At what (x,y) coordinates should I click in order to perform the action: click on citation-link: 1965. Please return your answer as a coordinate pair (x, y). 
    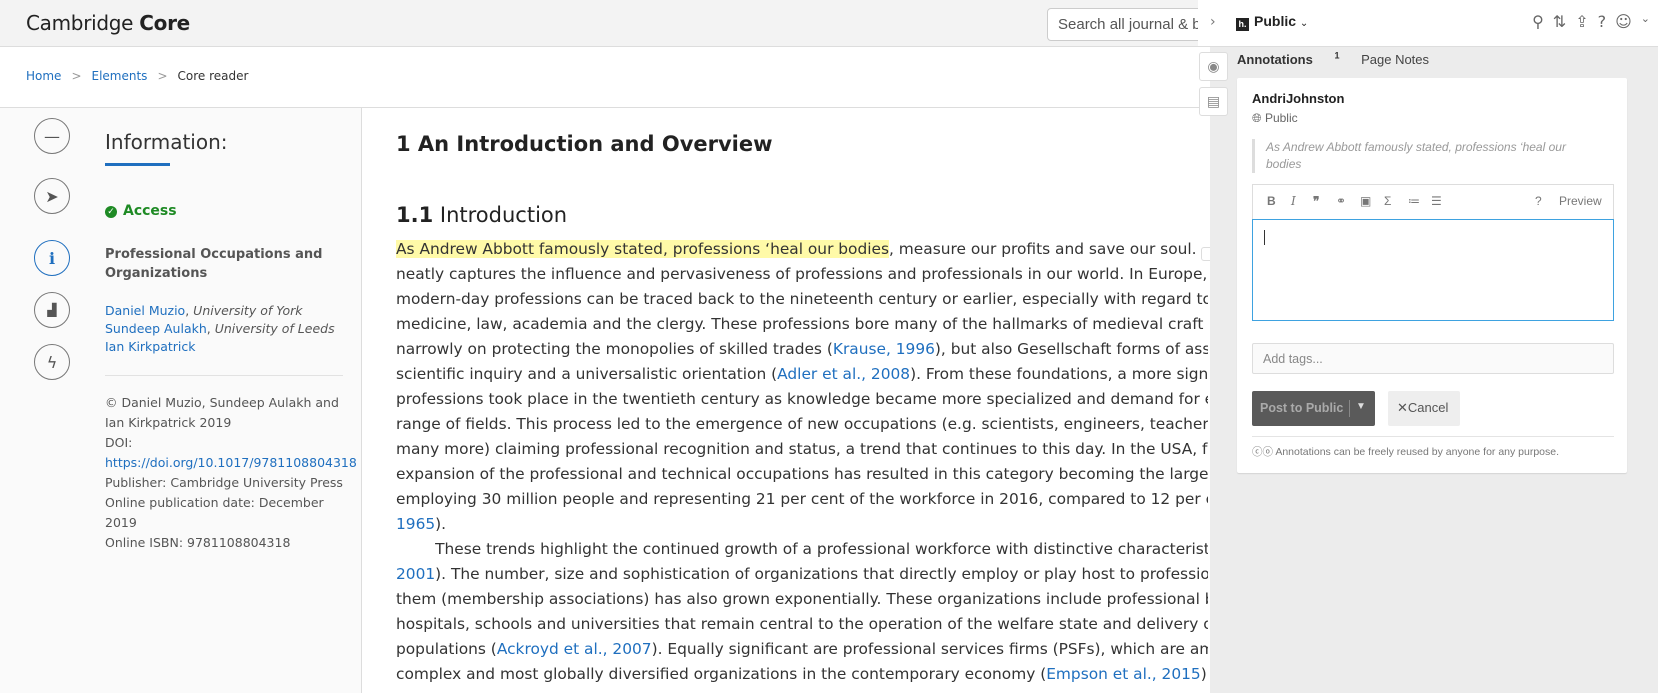
    Looking at the image, I should click on (415, 524).